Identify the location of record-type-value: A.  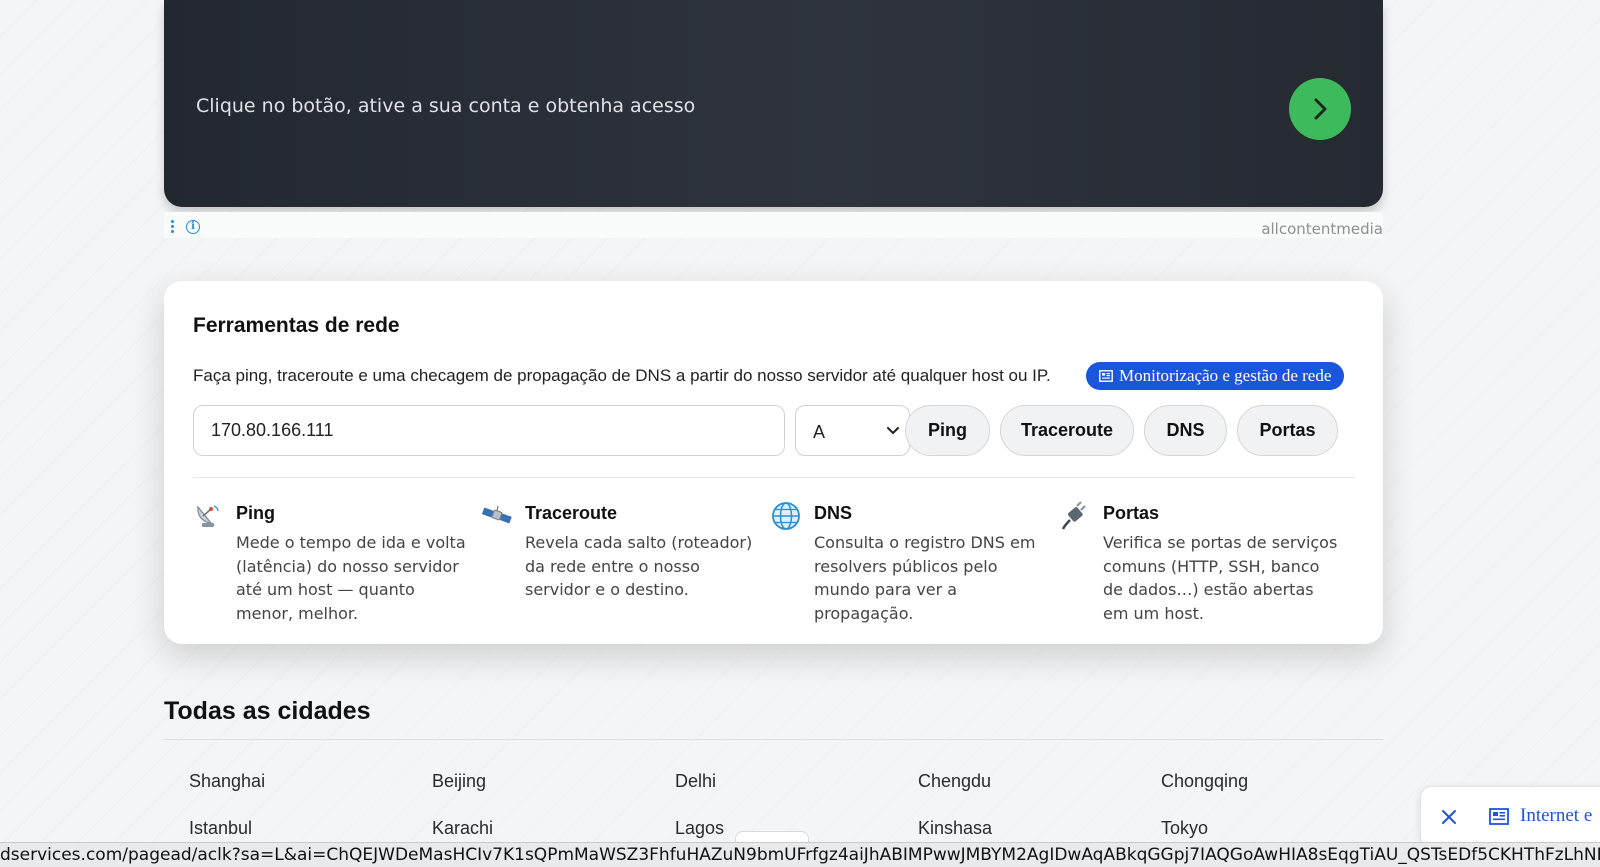
(819, 432).